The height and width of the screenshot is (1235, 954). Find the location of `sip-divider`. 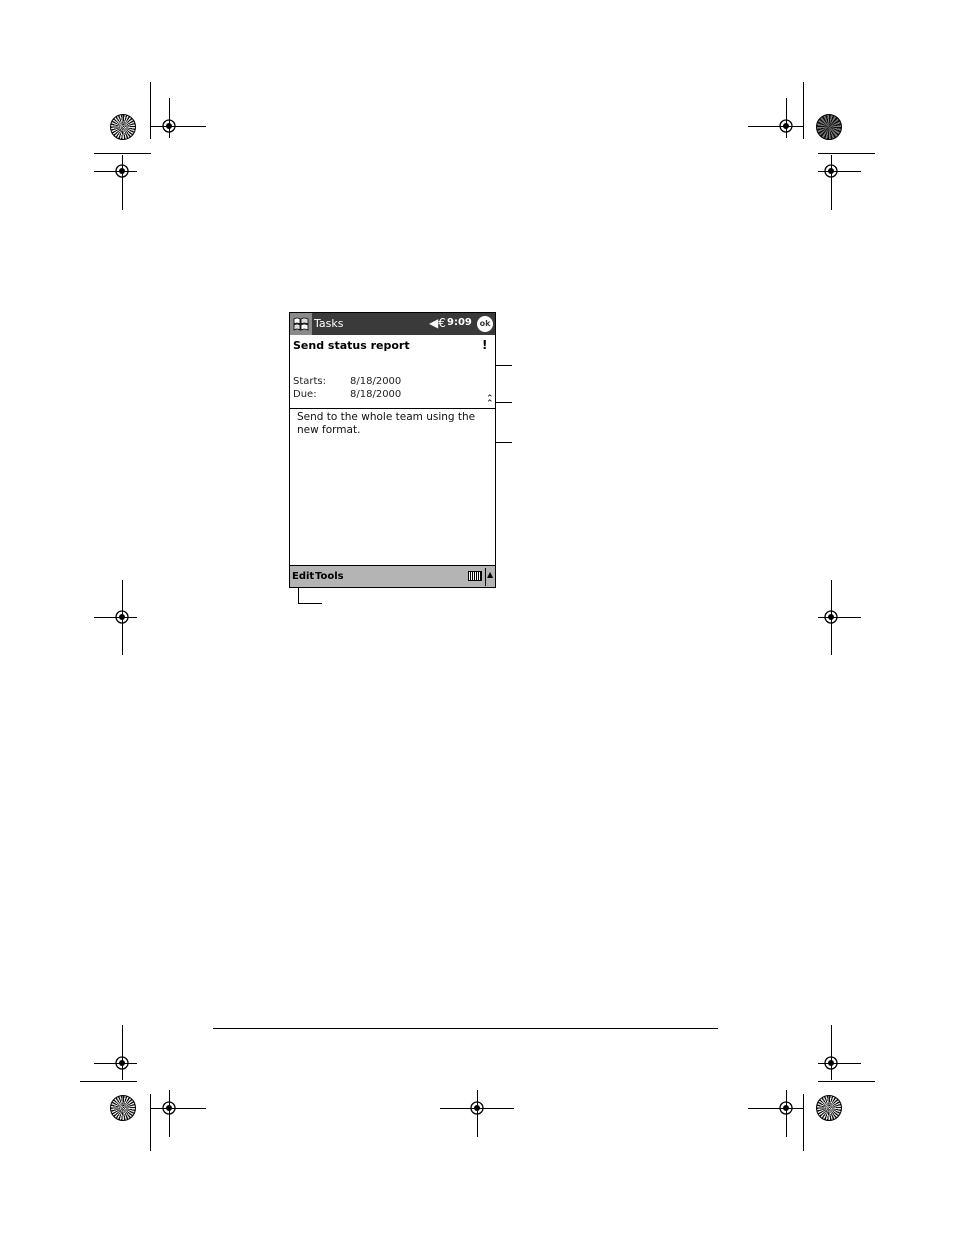

sip-divider is located at coordinates (485, 577).